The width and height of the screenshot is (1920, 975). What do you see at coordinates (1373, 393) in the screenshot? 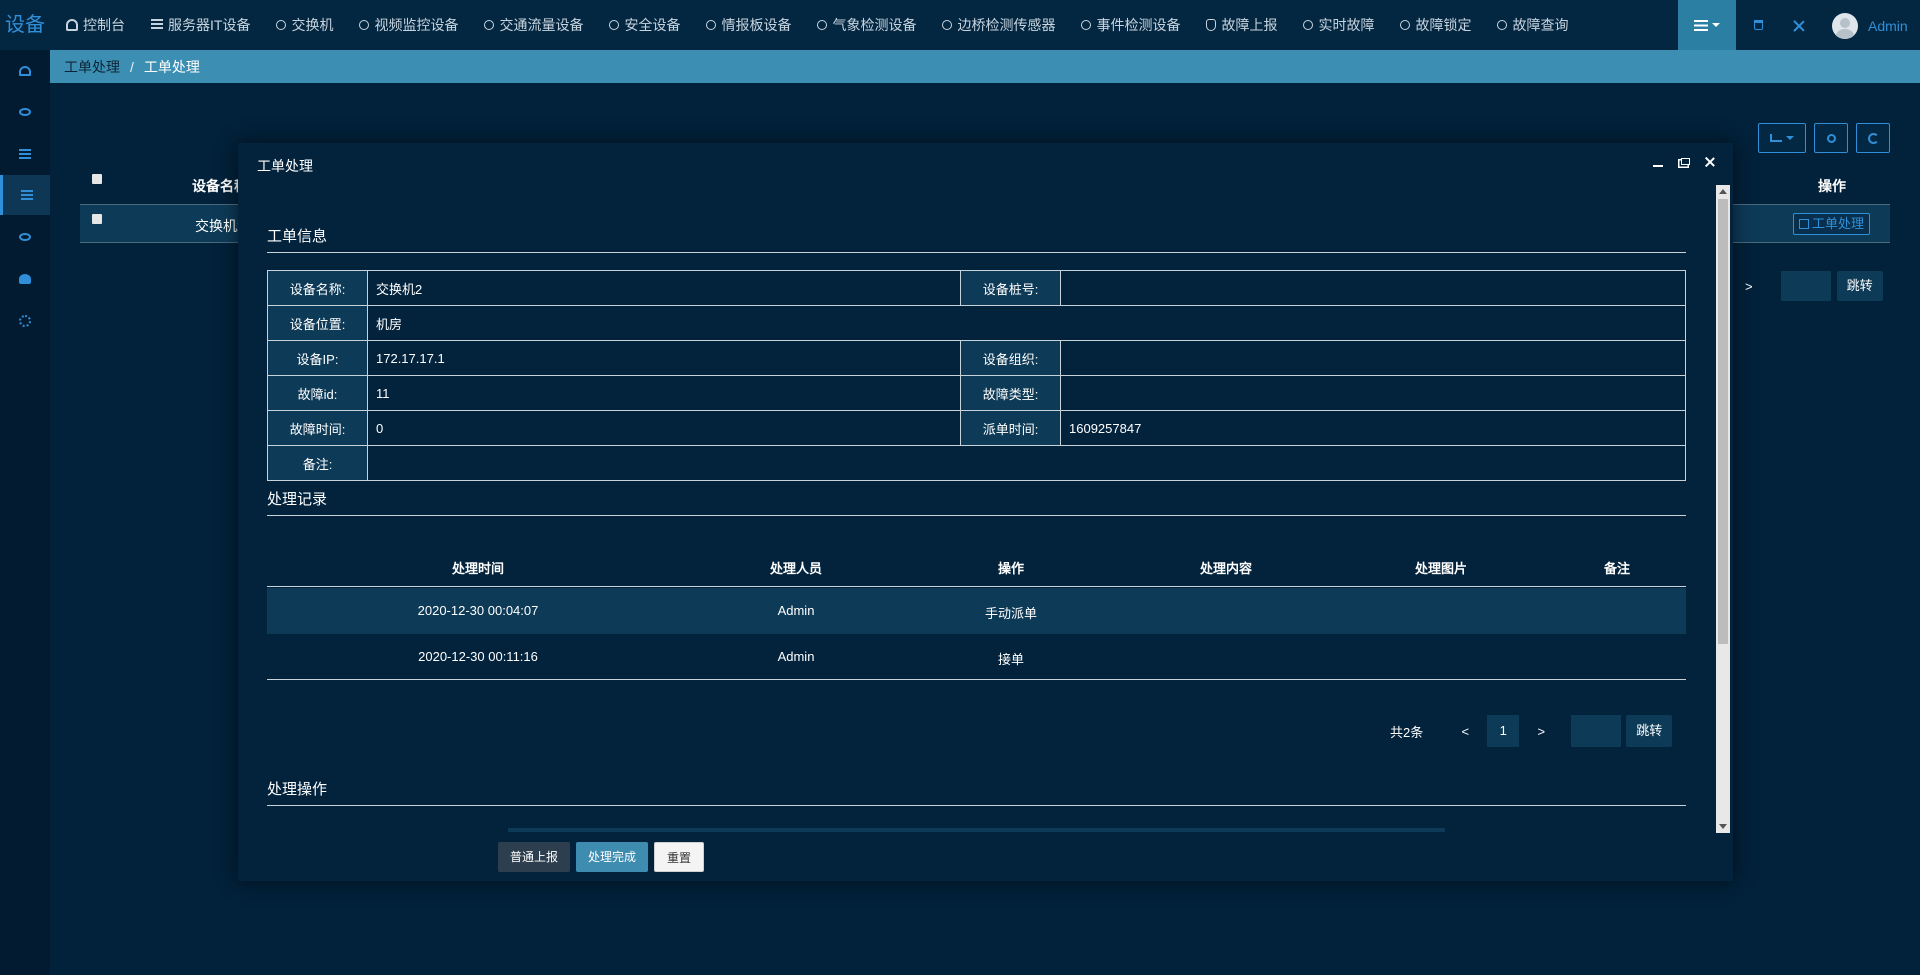
I see `fault-type-value` at bounding box center [1373, 393].